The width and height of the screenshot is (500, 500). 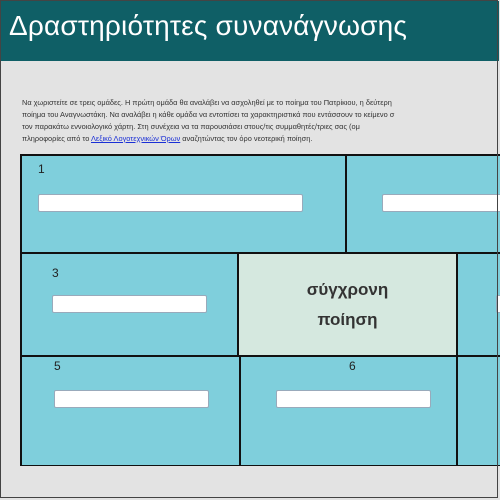 I want to click on cell-number: 5, so click(x=57, y=366).